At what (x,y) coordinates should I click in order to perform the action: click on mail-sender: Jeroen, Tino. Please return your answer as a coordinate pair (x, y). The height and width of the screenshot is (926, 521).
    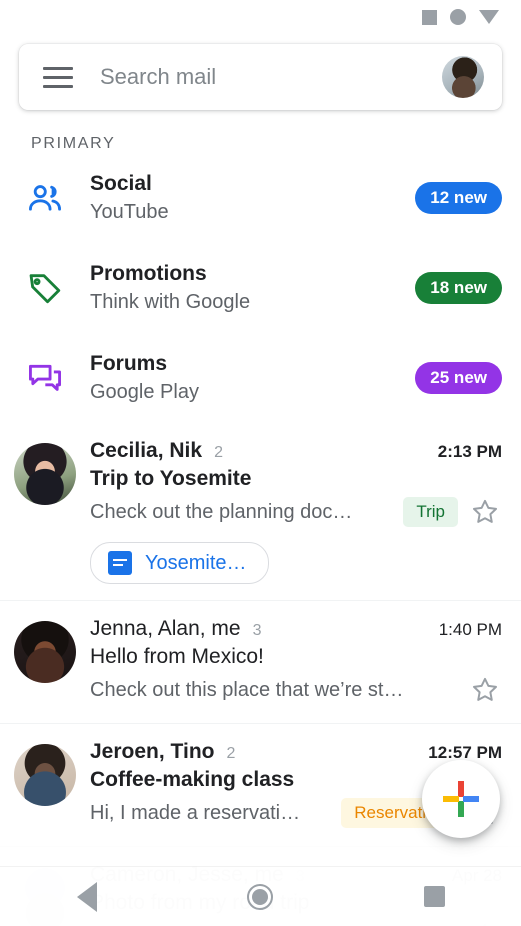
    Looking at the image, I should click on (152, 751).